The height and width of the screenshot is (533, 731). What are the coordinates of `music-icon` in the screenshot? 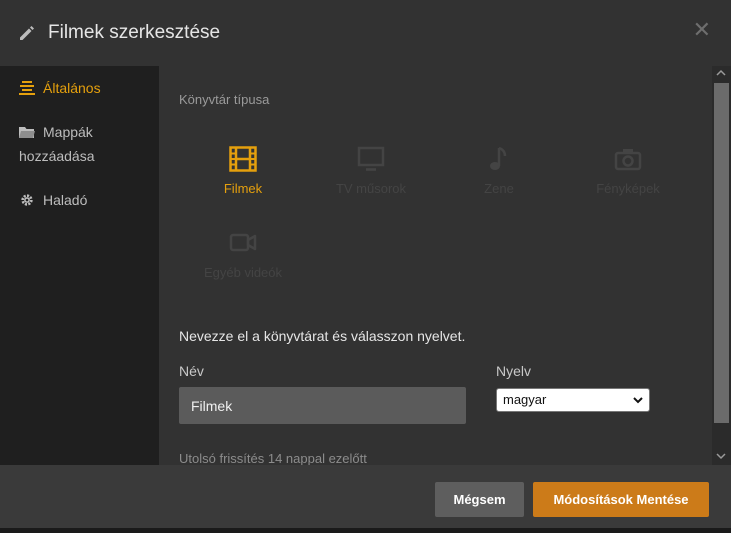 It's located at (498, 158).